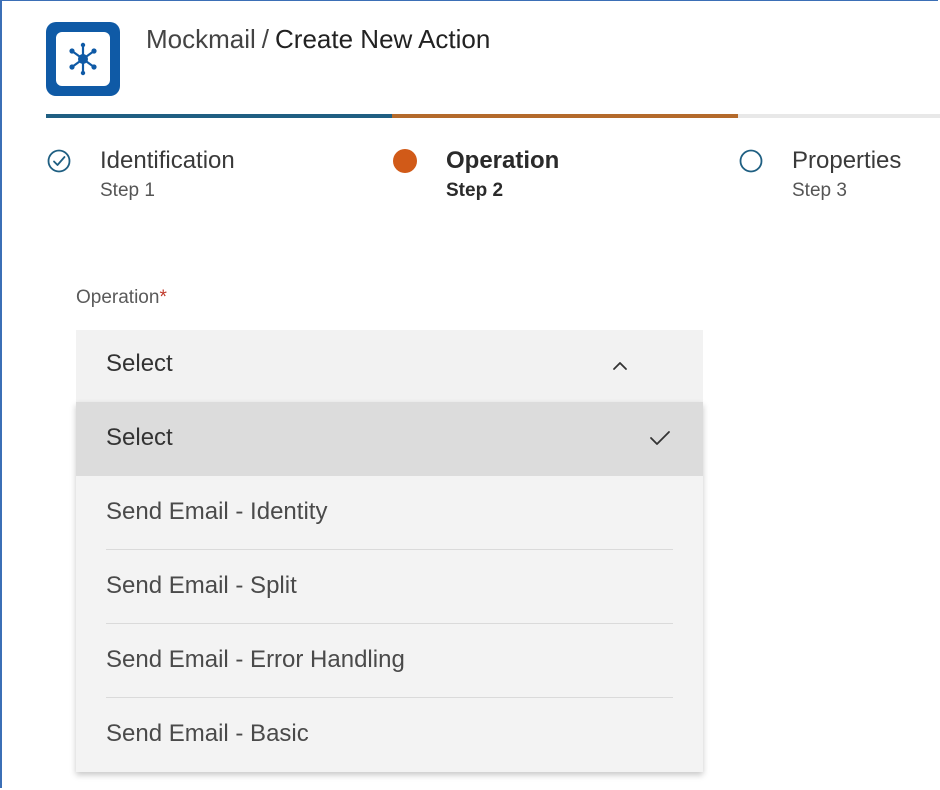  I want to click on option-label: Send Email - Basic, so click(207, 733).